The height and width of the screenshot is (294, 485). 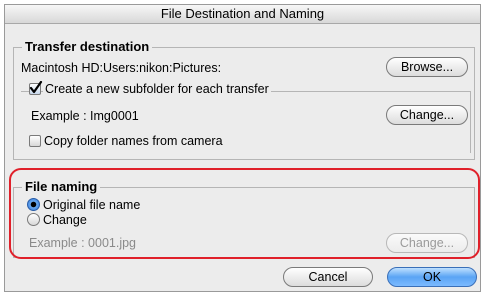 I want to click on destination-path: Macintosh HD:Users:nikon:Pictures:, so click(x=121, y=68).